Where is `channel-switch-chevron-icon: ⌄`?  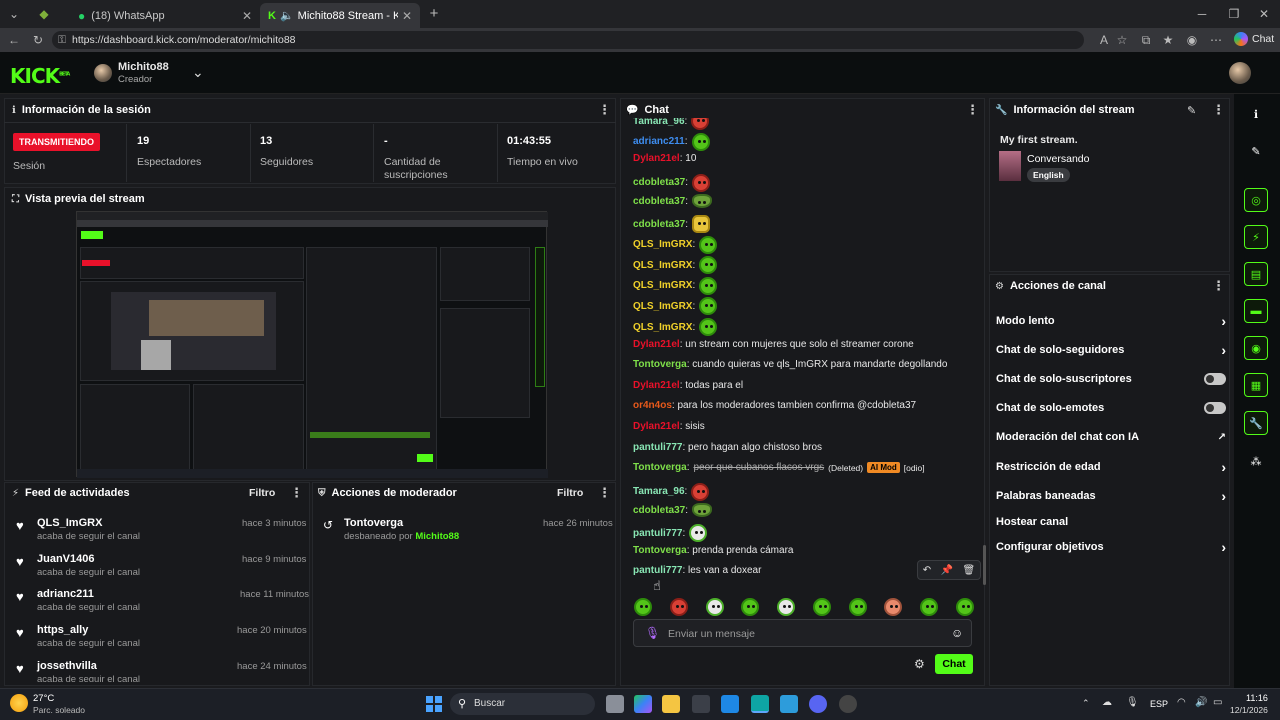 channel-switch-chevron-icon: ⌄ is located at coordinates (198, 72).